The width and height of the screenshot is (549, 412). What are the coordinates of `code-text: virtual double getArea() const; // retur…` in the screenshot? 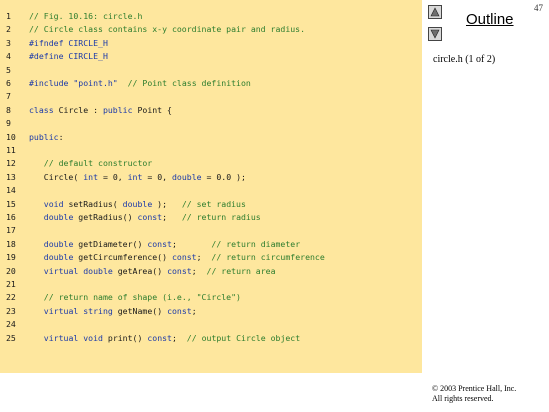 It's located at (152, 271).